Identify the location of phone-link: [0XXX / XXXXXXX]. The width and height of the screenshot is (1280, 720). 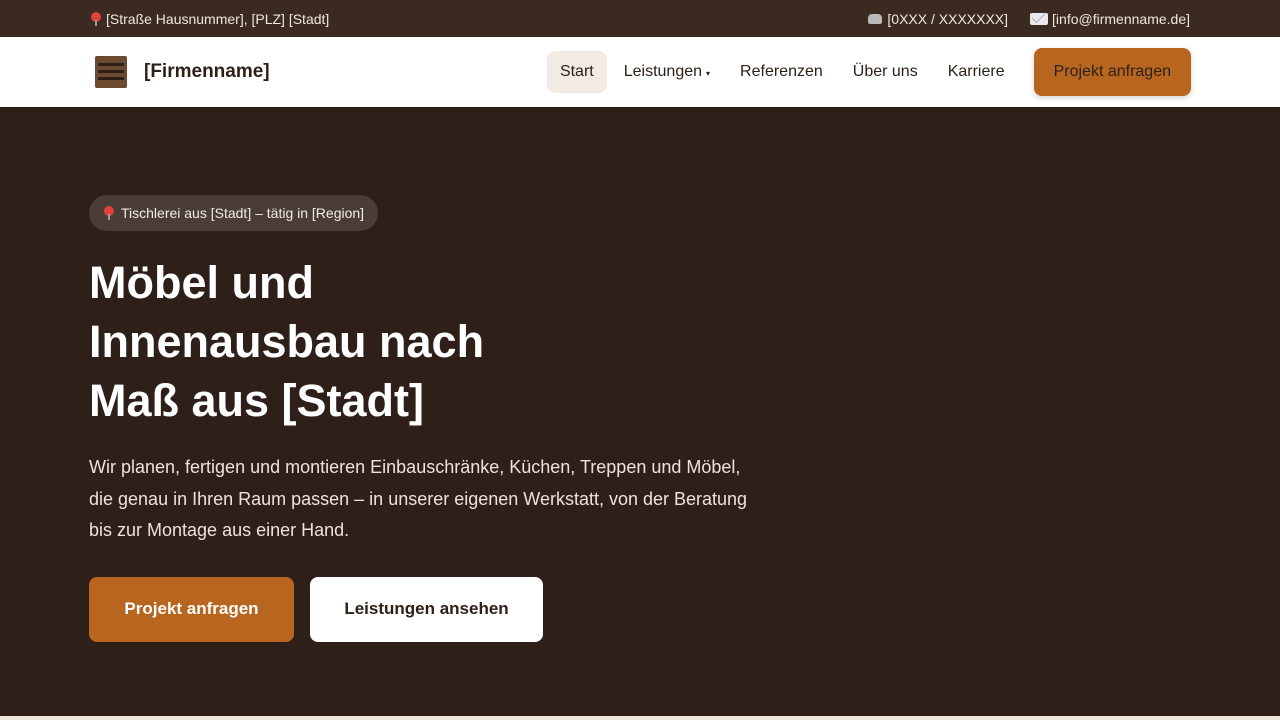
(937, 19).